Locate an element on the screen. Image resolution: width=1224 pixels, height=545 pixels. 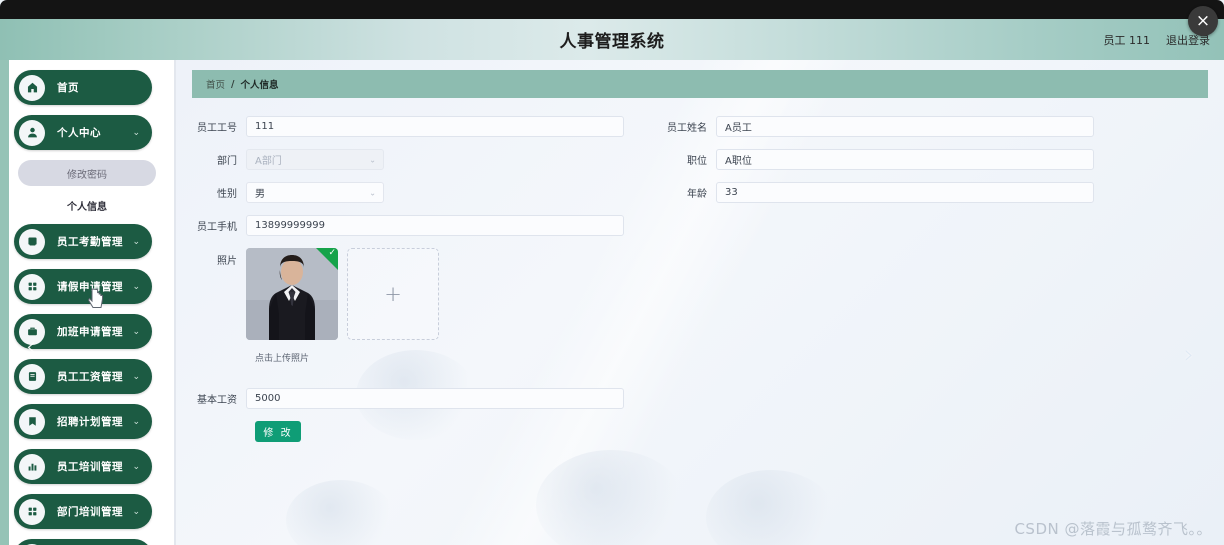
sidebar-item-leave-request: 请假申请管理 ⌄ is located at coordinates (83, 286).